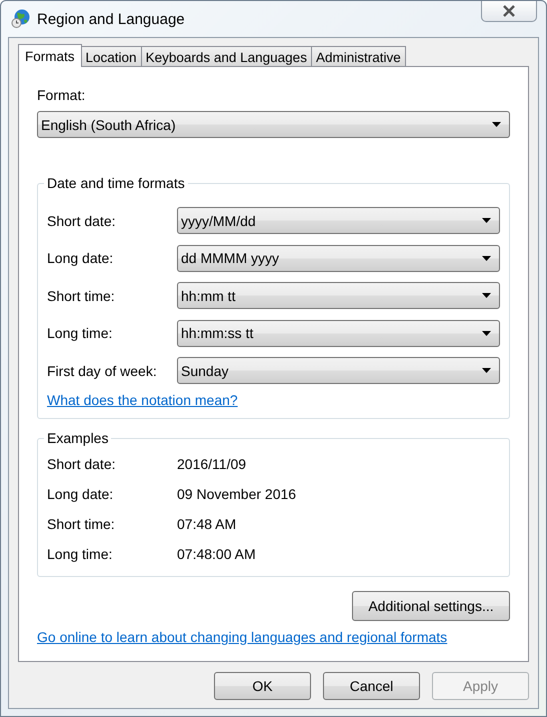 The width and height of the screenshot is (547, 717). I want to click on tab: Administrative, so click(358, 56).